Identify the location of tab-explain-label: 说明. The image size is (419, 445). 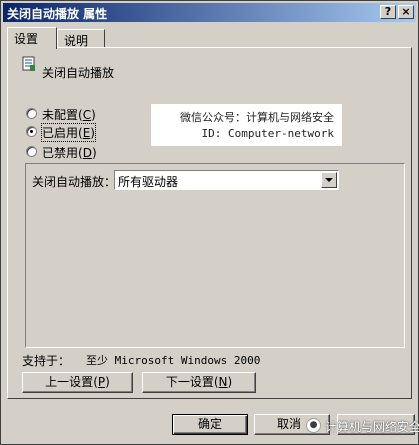
(76, 41).